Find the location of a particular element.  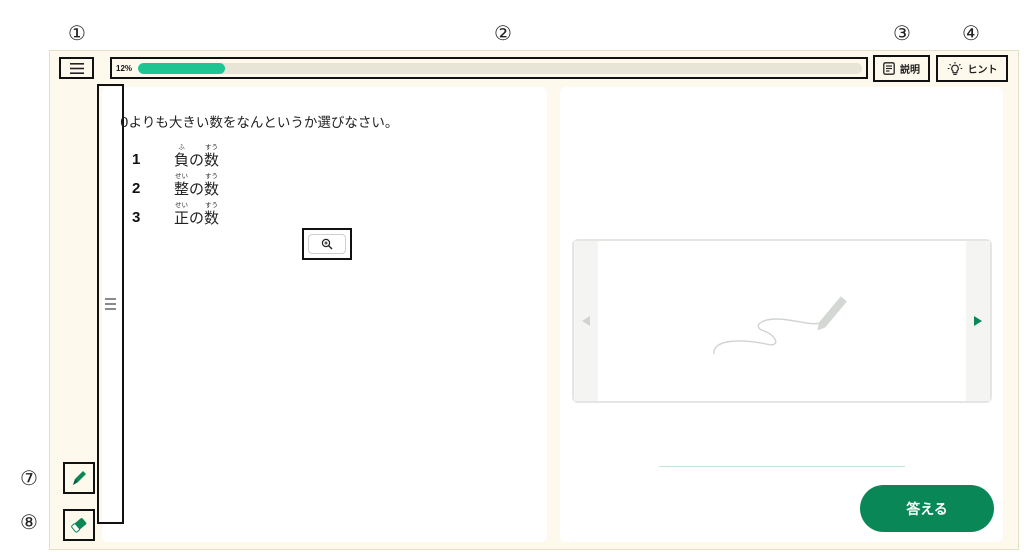

choice-1: 1 ふ負 の すう数 is located at coordinates (175, 156).